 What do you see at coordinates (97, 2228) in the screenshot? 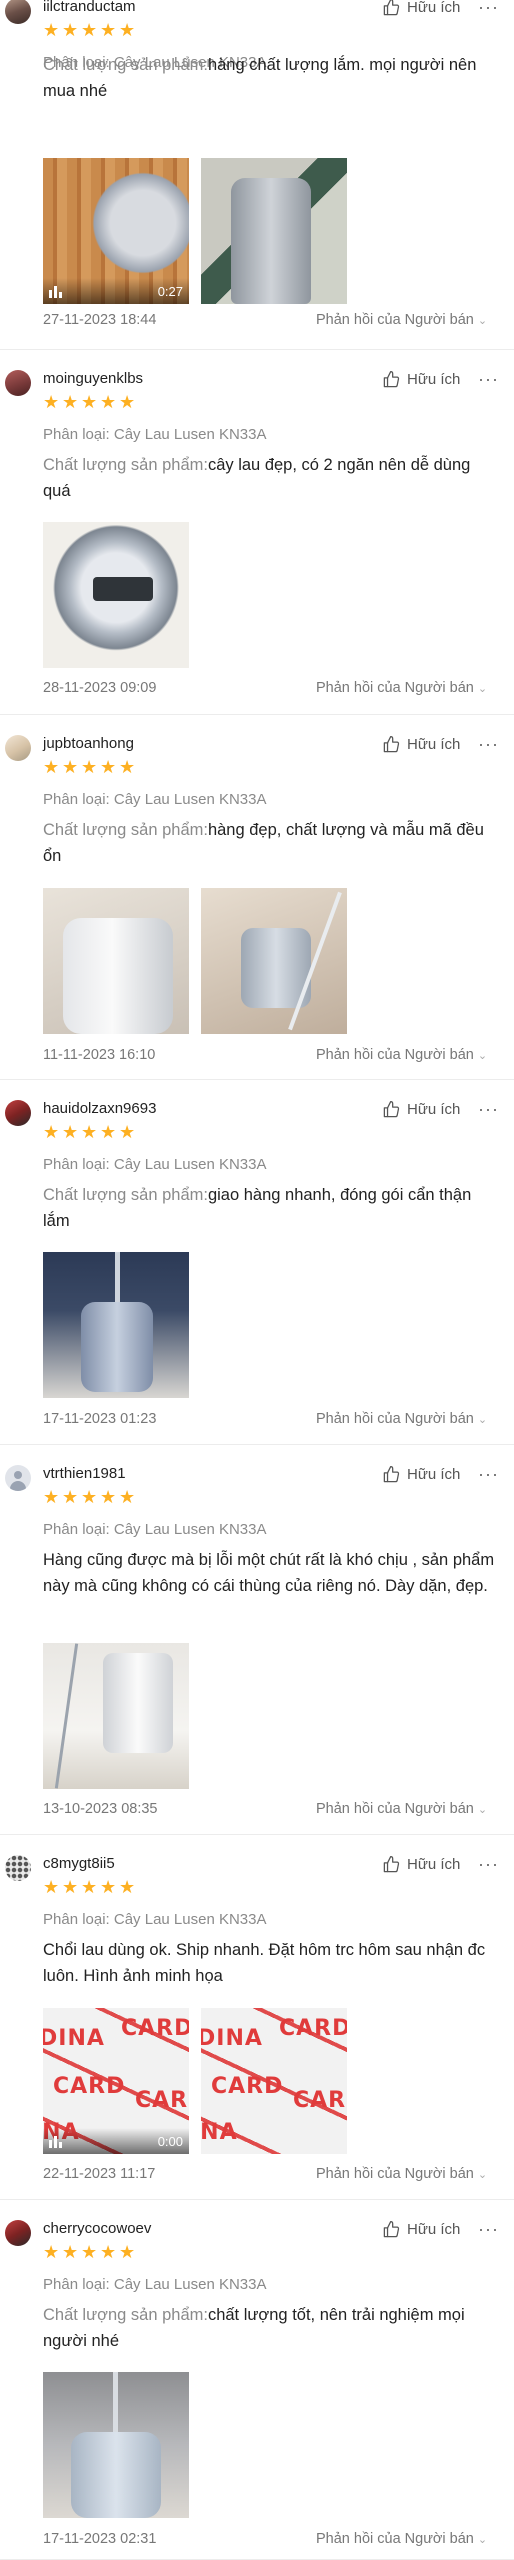
I see `reviewer-username: cherrycocowoev` at bounding box center [97, 2228].